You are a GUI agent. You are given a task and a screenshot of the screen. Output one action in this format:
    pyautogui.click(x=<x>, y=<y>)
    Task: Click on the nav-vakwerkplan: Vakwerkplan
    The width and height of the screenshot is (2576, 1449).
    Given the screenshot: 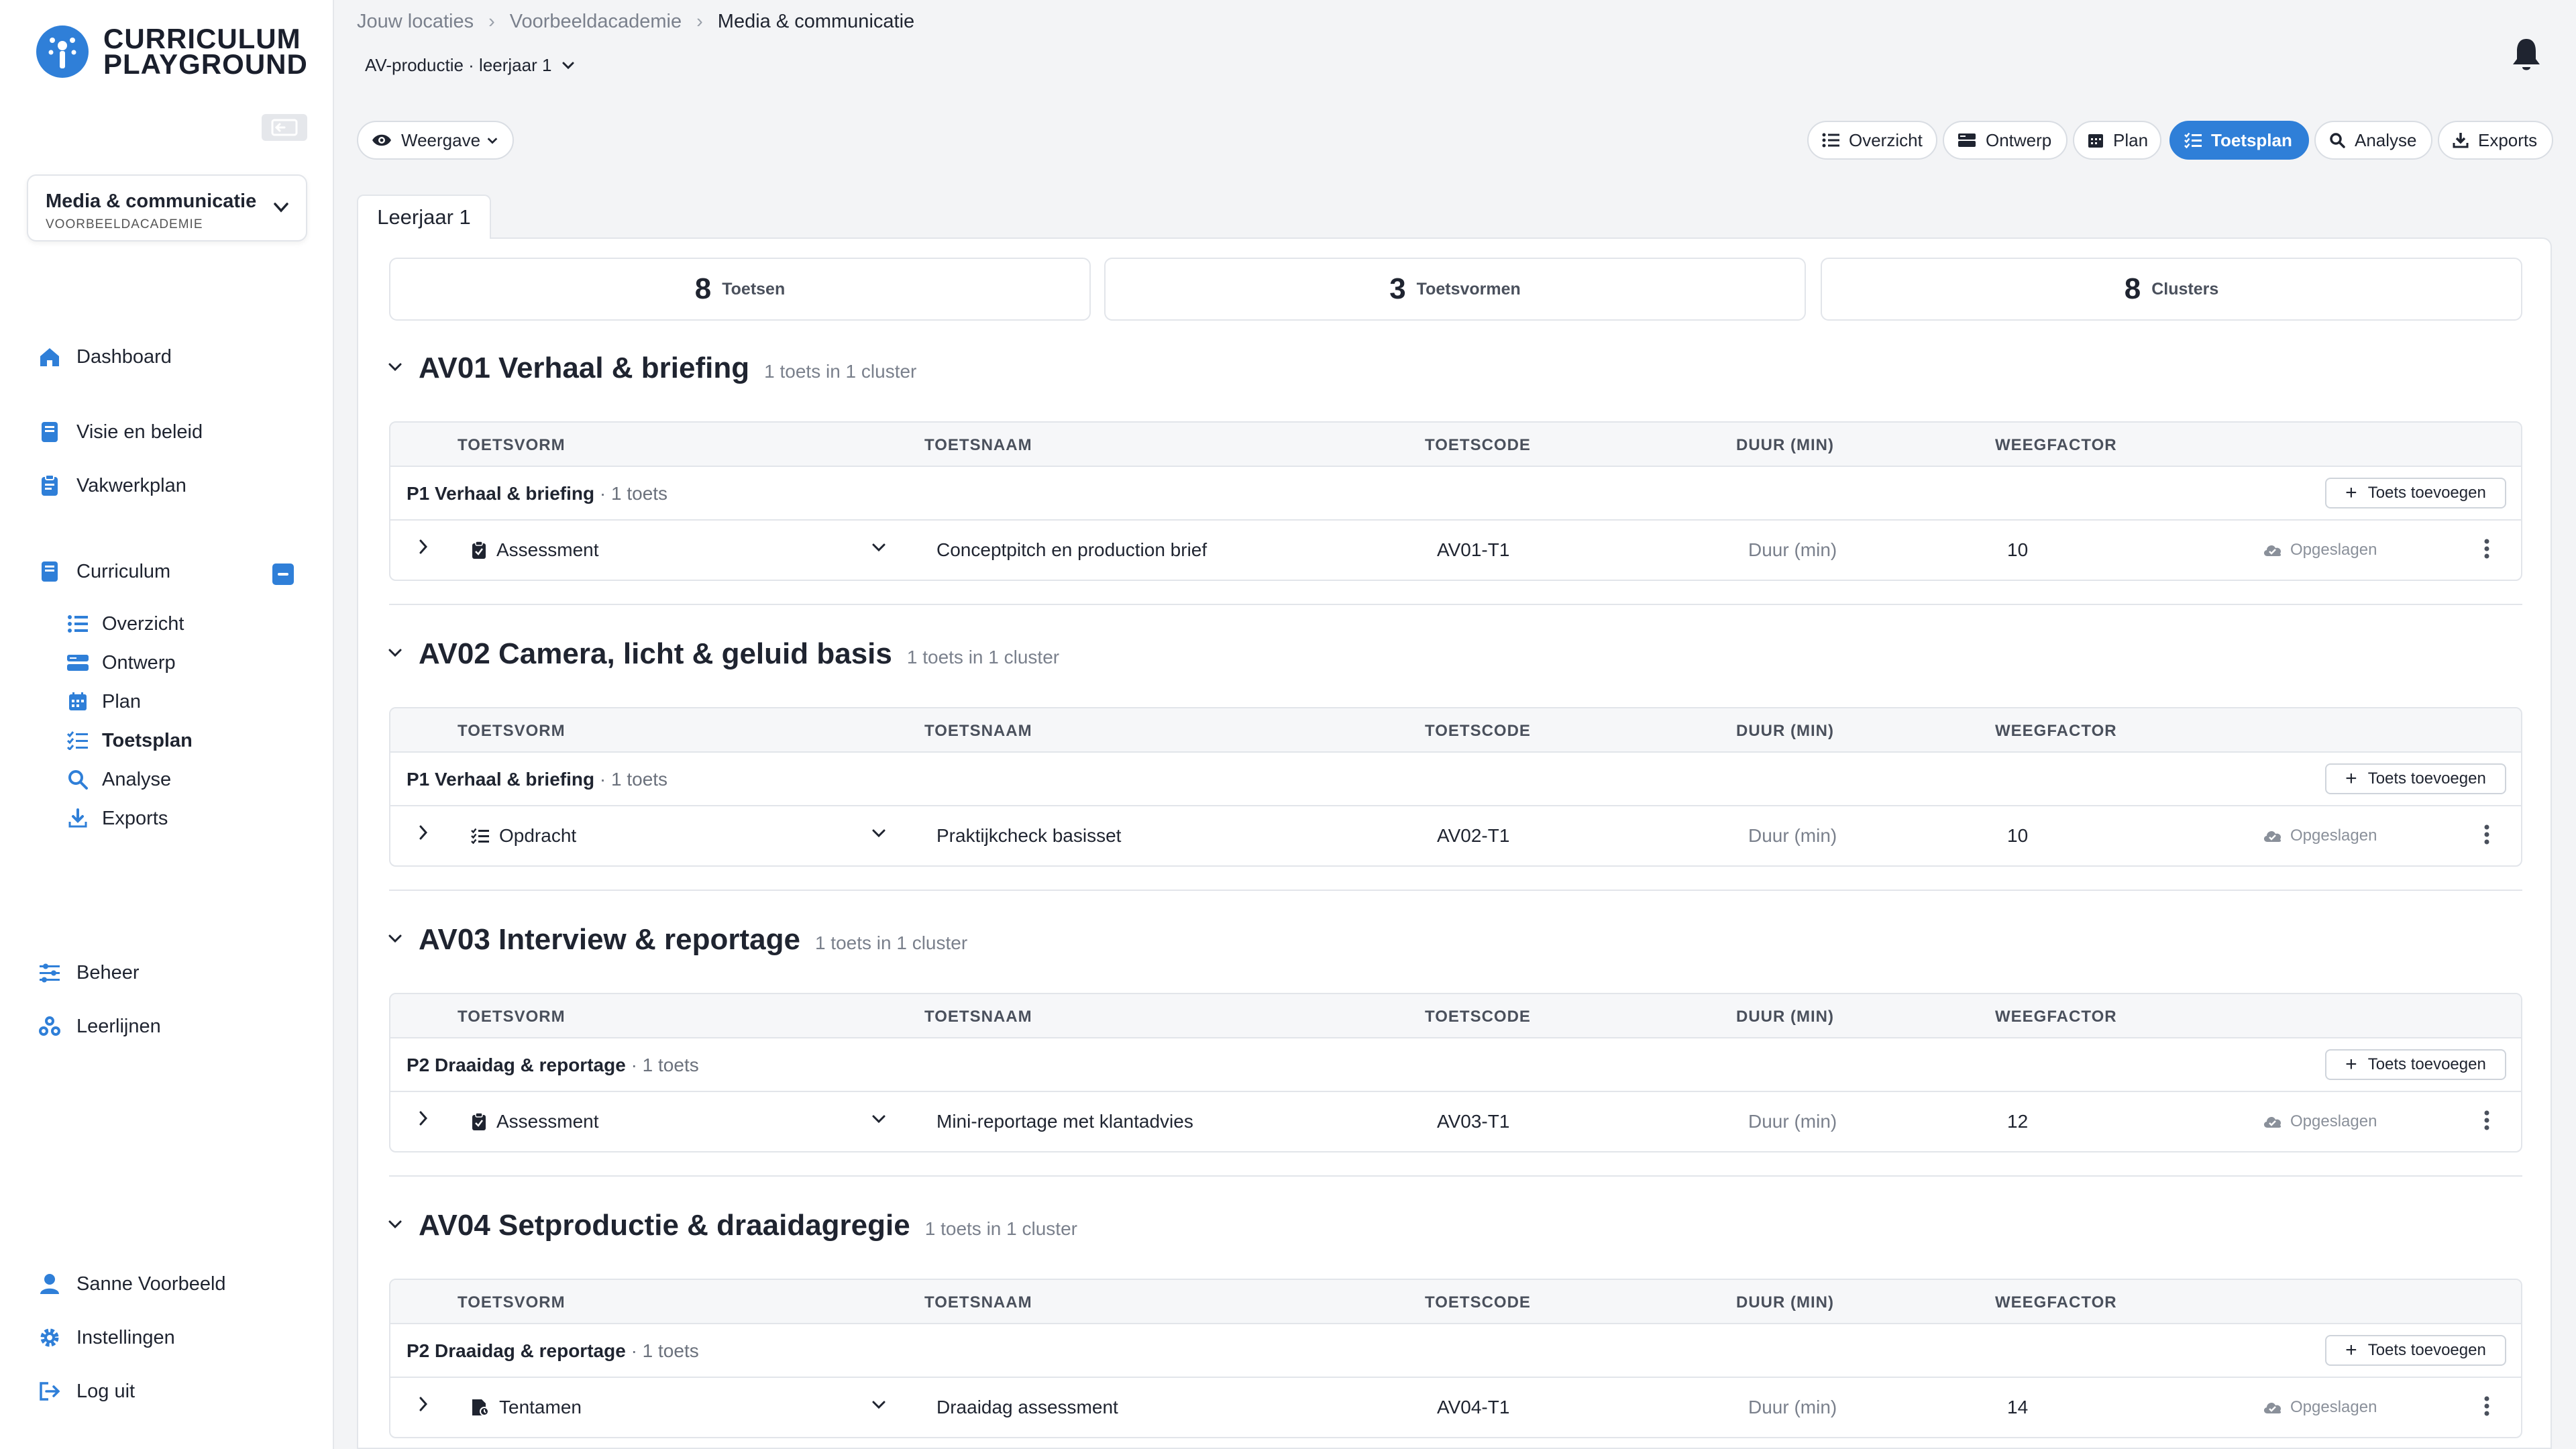 What is the action you would take?
    pyautogui.click(x=112, y=486)
    